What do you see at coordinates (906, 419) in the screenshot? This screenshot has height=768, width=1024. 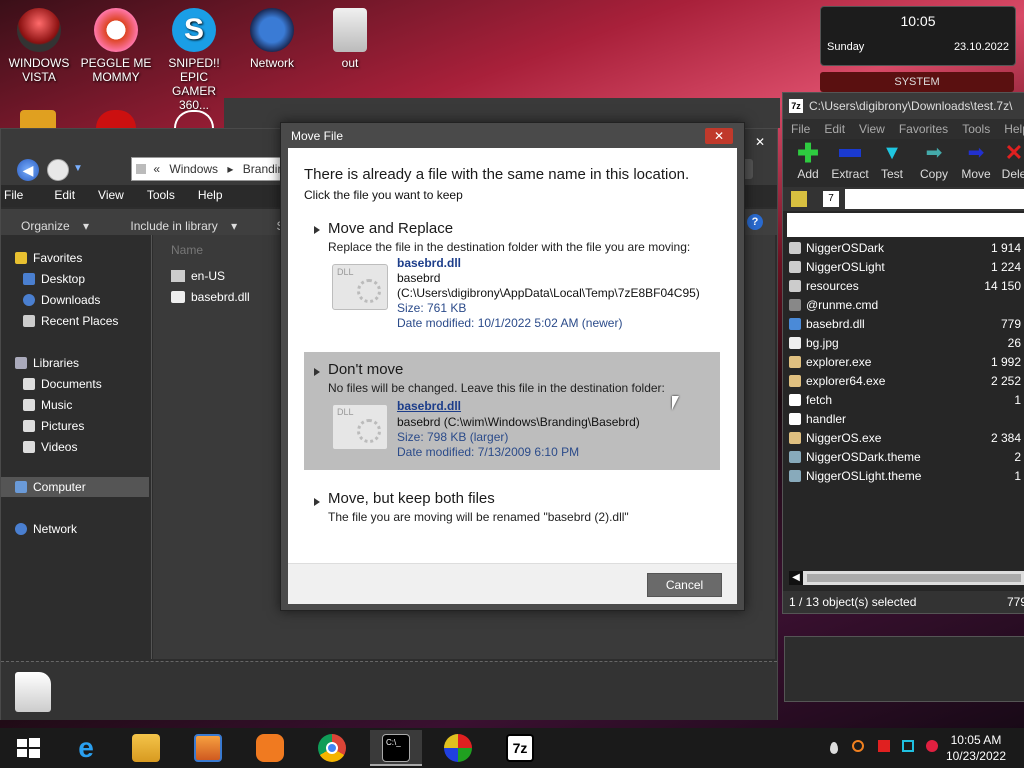 I see `list-item: handler` at bounding box center [906, 419].